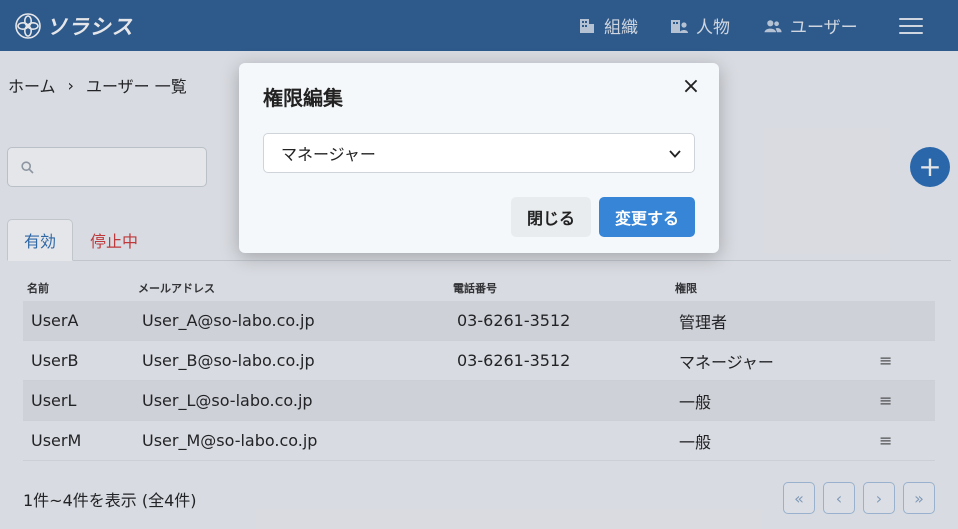  I want to click on close-icon: ×, so click(691, 87).